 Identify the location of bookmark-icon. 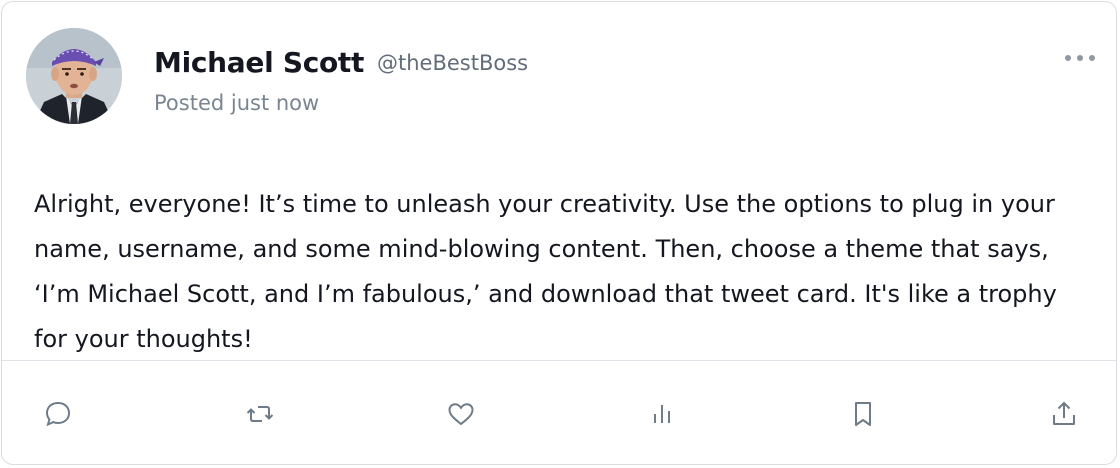
(863, 414).